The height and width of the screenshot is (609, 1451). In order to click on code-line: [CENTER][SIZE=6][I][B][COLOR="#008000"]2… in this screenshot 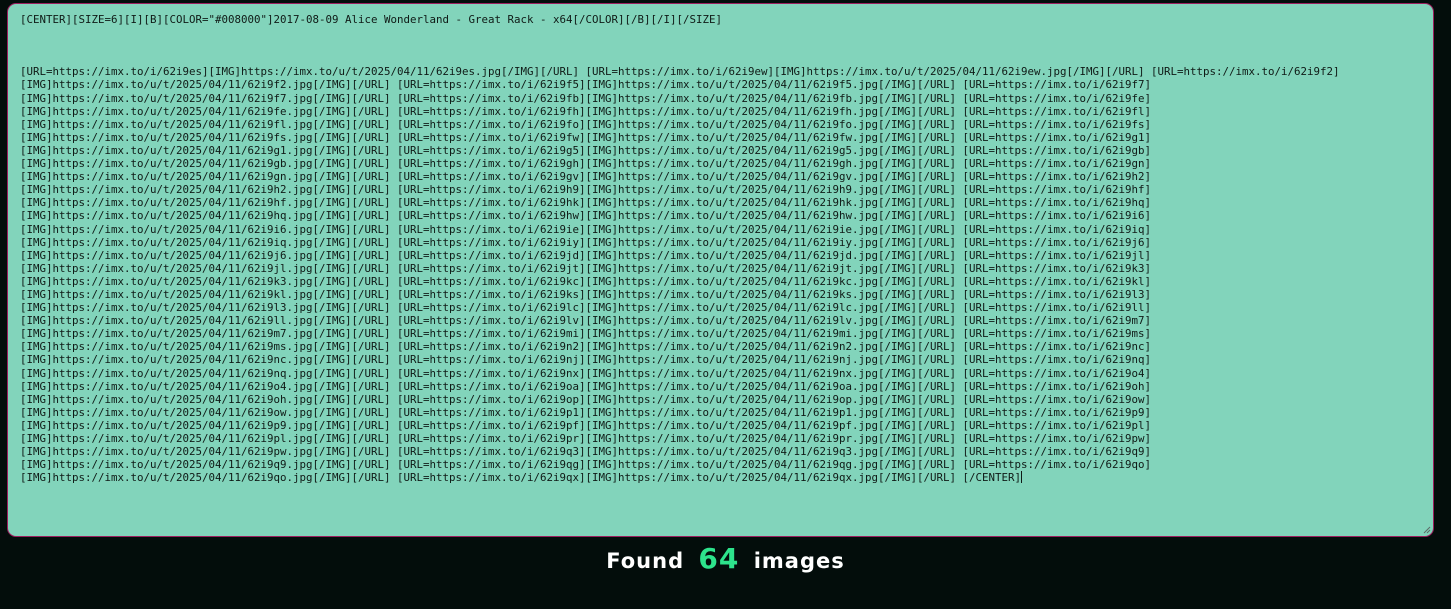, I will do `click(371, 19)`.